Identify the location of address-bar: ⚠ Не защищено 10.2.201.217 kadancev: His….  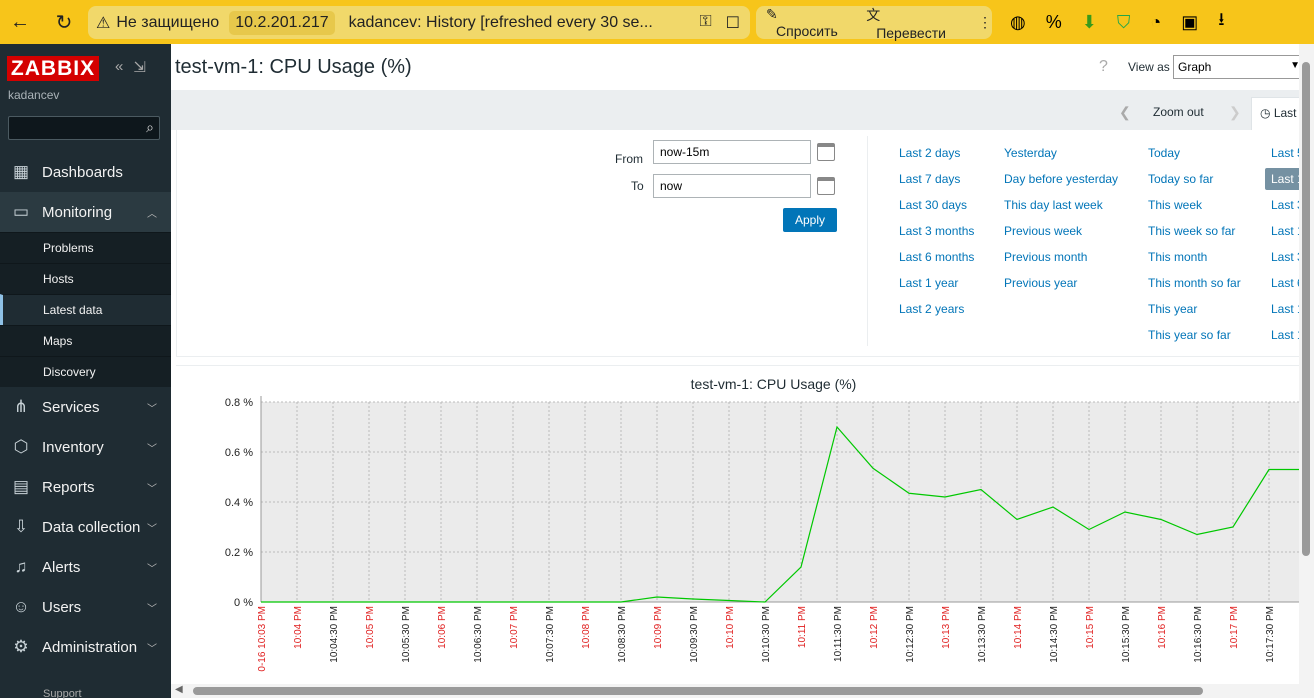
(419, 22).